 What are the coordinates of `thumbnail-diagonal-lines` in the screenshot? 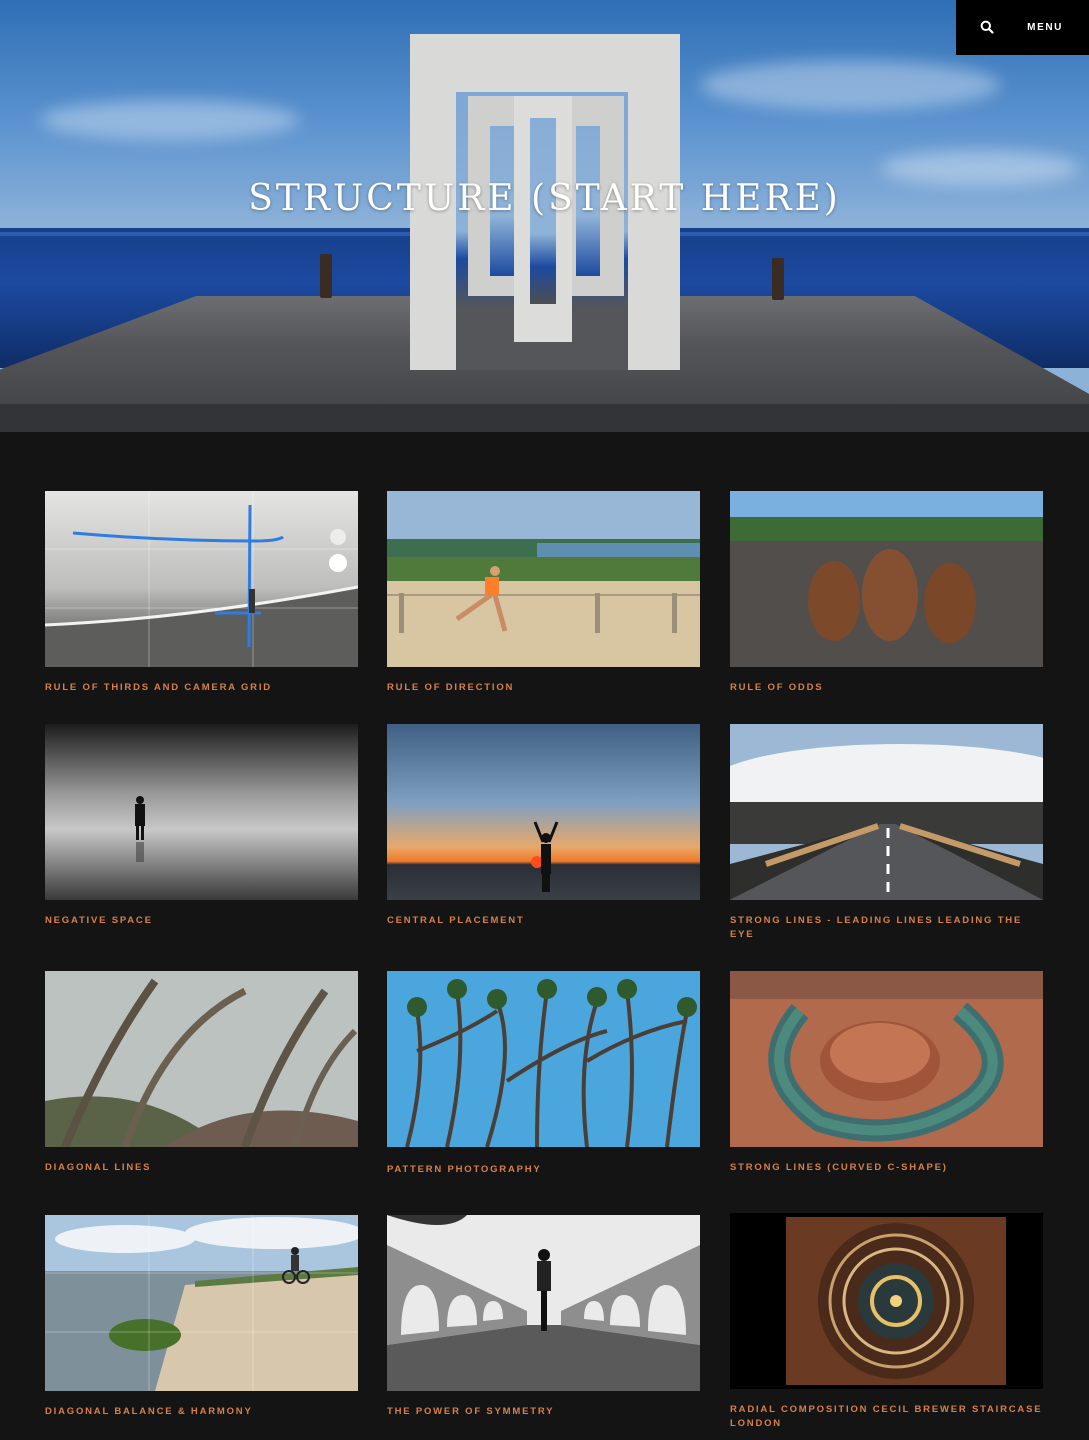 It's located at (201, 1059).